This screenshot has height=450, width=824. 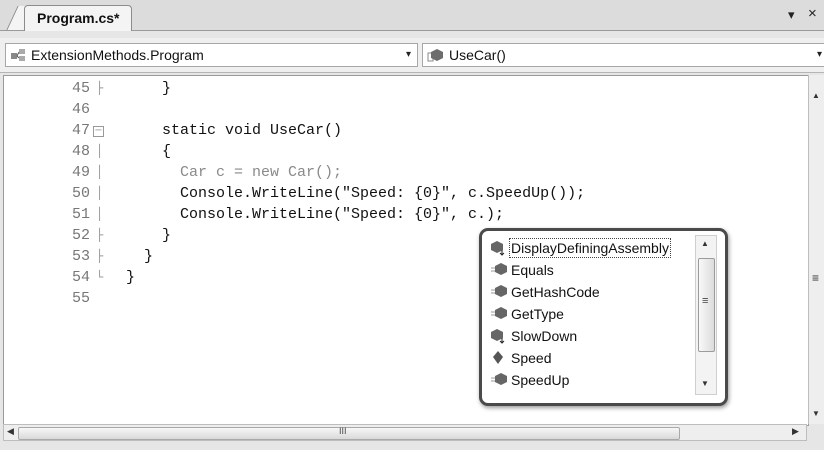 What do you see at coordinates (623, 55) in the screenshot?
I see `member-combo: UseCar() ▾` at bounding box center [623, 55].